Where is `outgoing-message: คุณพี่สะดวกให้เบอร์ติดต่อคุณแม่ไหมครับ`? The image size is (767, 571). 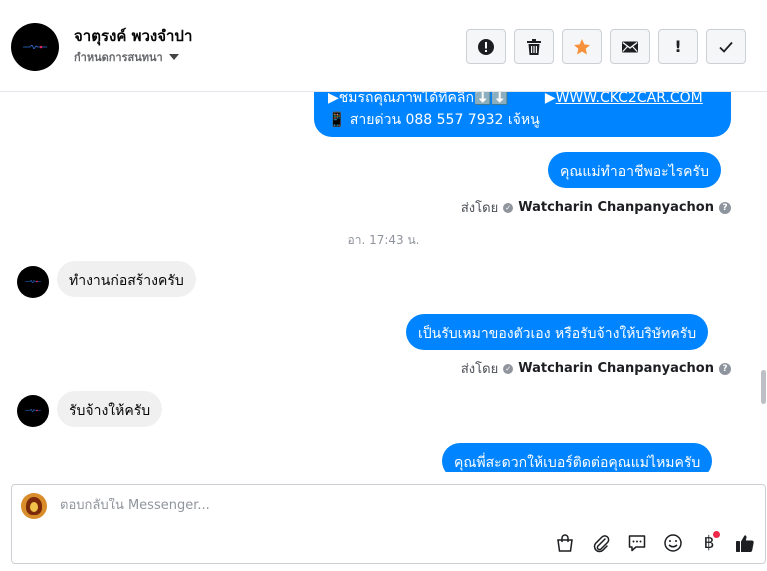 outgoing-message: คุณพี่สะดวกให้เบอร์ติดต่อคุณแม่ไหมครับ is located at coordinates (577, 457).